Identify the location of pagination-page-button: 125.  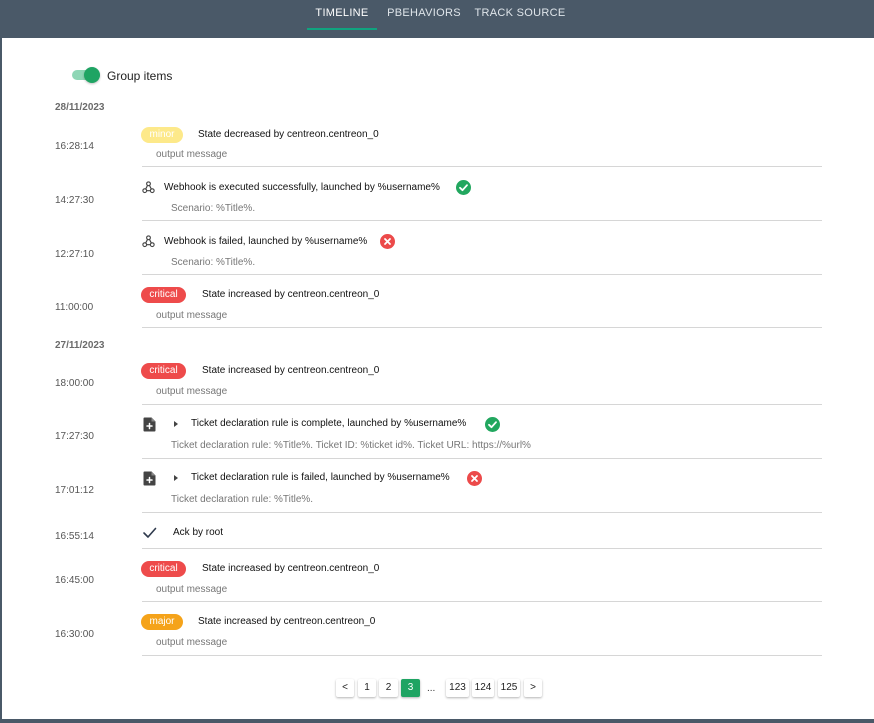
(509, 688).